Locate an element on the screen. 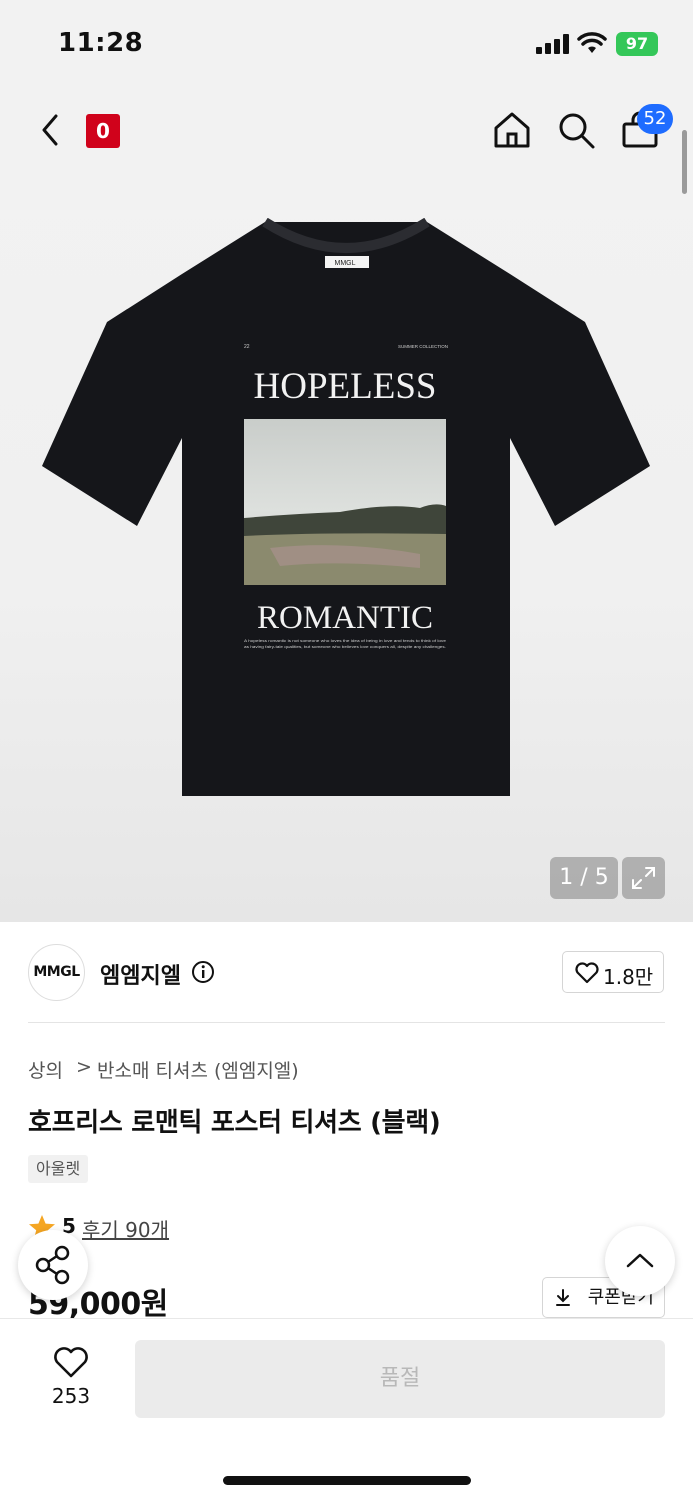  breadcrumb-category: 상의 is located at coordinates (45, 1069).